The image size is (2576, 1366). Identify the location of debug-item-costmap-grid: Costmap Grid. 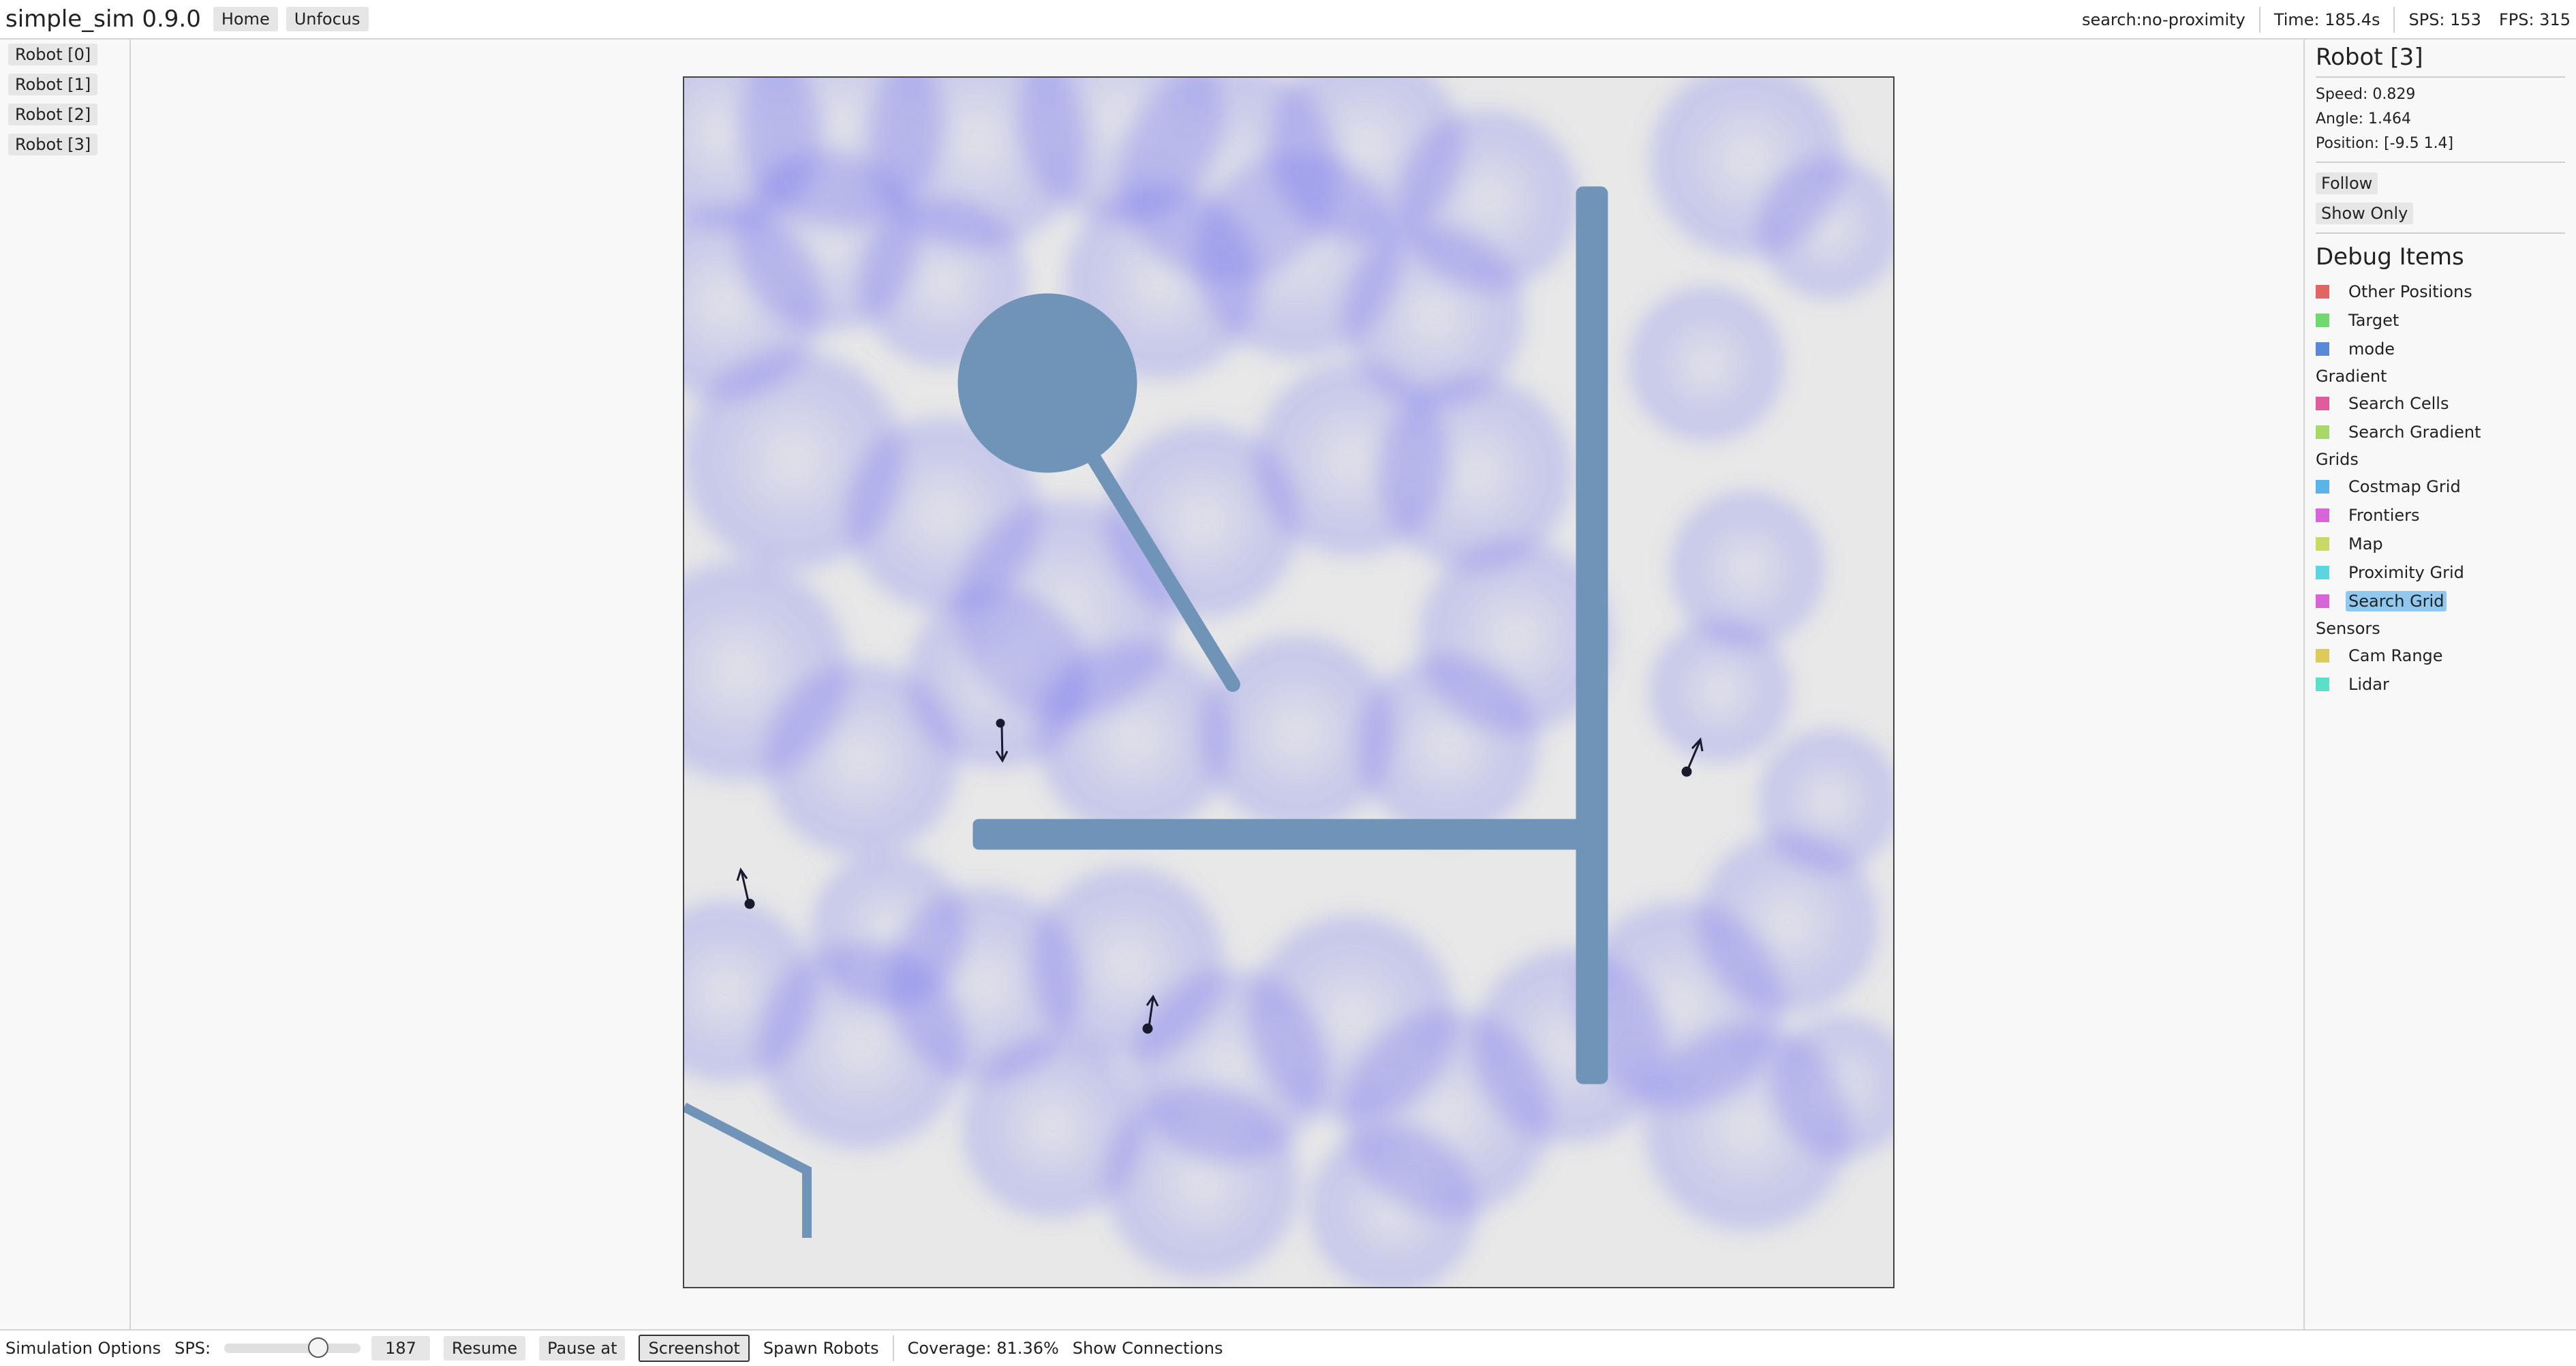
(2440, 487).